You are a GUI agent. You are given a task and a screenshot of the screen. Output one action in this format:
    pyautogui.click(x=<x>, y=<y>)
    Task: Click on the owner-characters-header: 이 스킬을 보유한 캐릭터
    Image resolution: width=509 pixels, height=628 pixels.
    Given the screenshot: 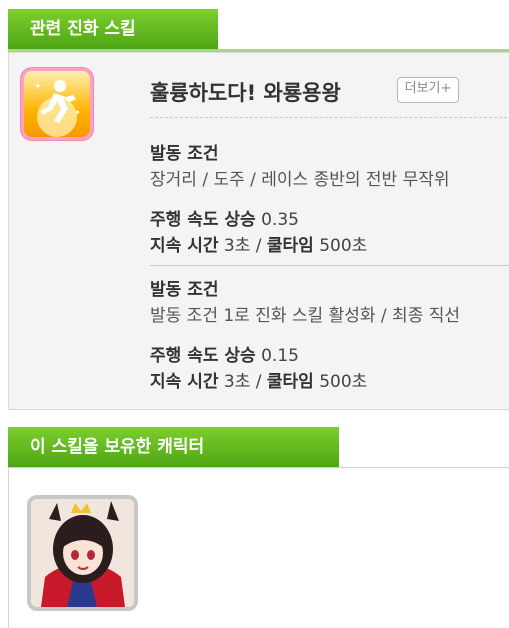 What is the action you would take?
    pyautogui.click(x=173, y=447)
    